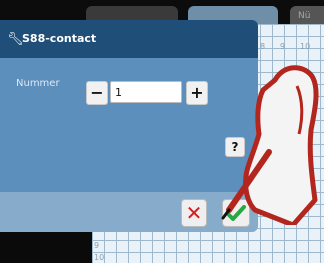  Describe the element at coordinates (59, 38) in the screenshot. I see `dialog-title: S88-contact` at that location.